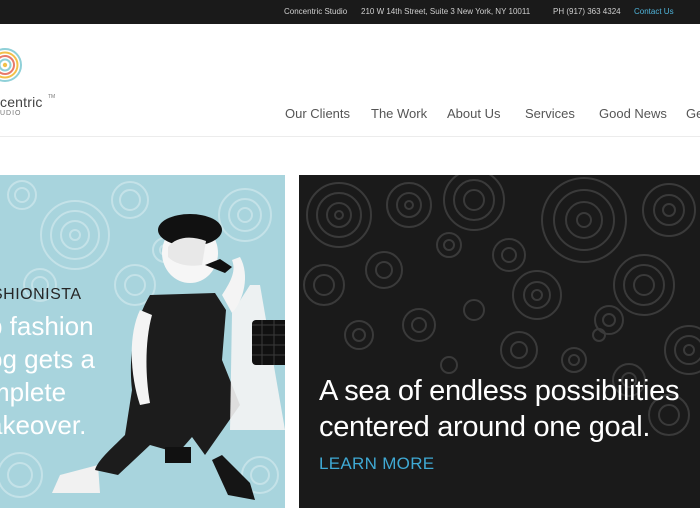 Image resolution: width=700 pixels, height=525 pixels. What do you see at coordinates (399, 113) in the screenshot?
I see `nav-the-work: The Work` at bounding box center [399, 113].